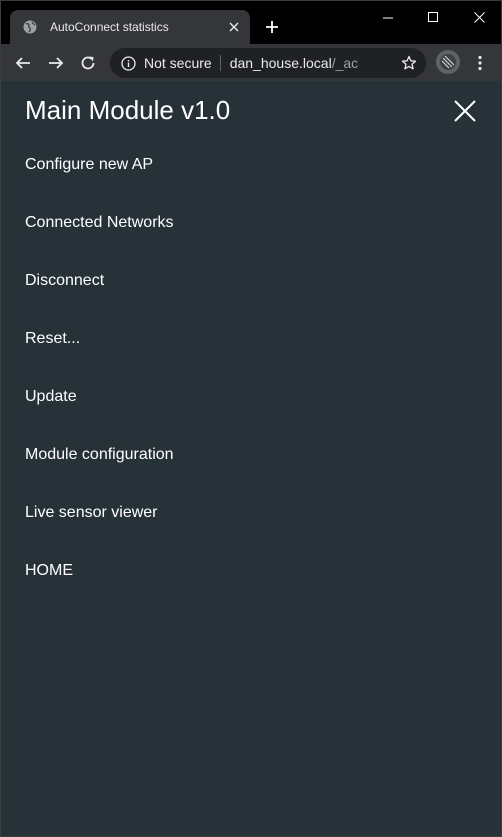 The image size is (502, 837). I want to click on forward-arrow-icon, so click(56, 63).